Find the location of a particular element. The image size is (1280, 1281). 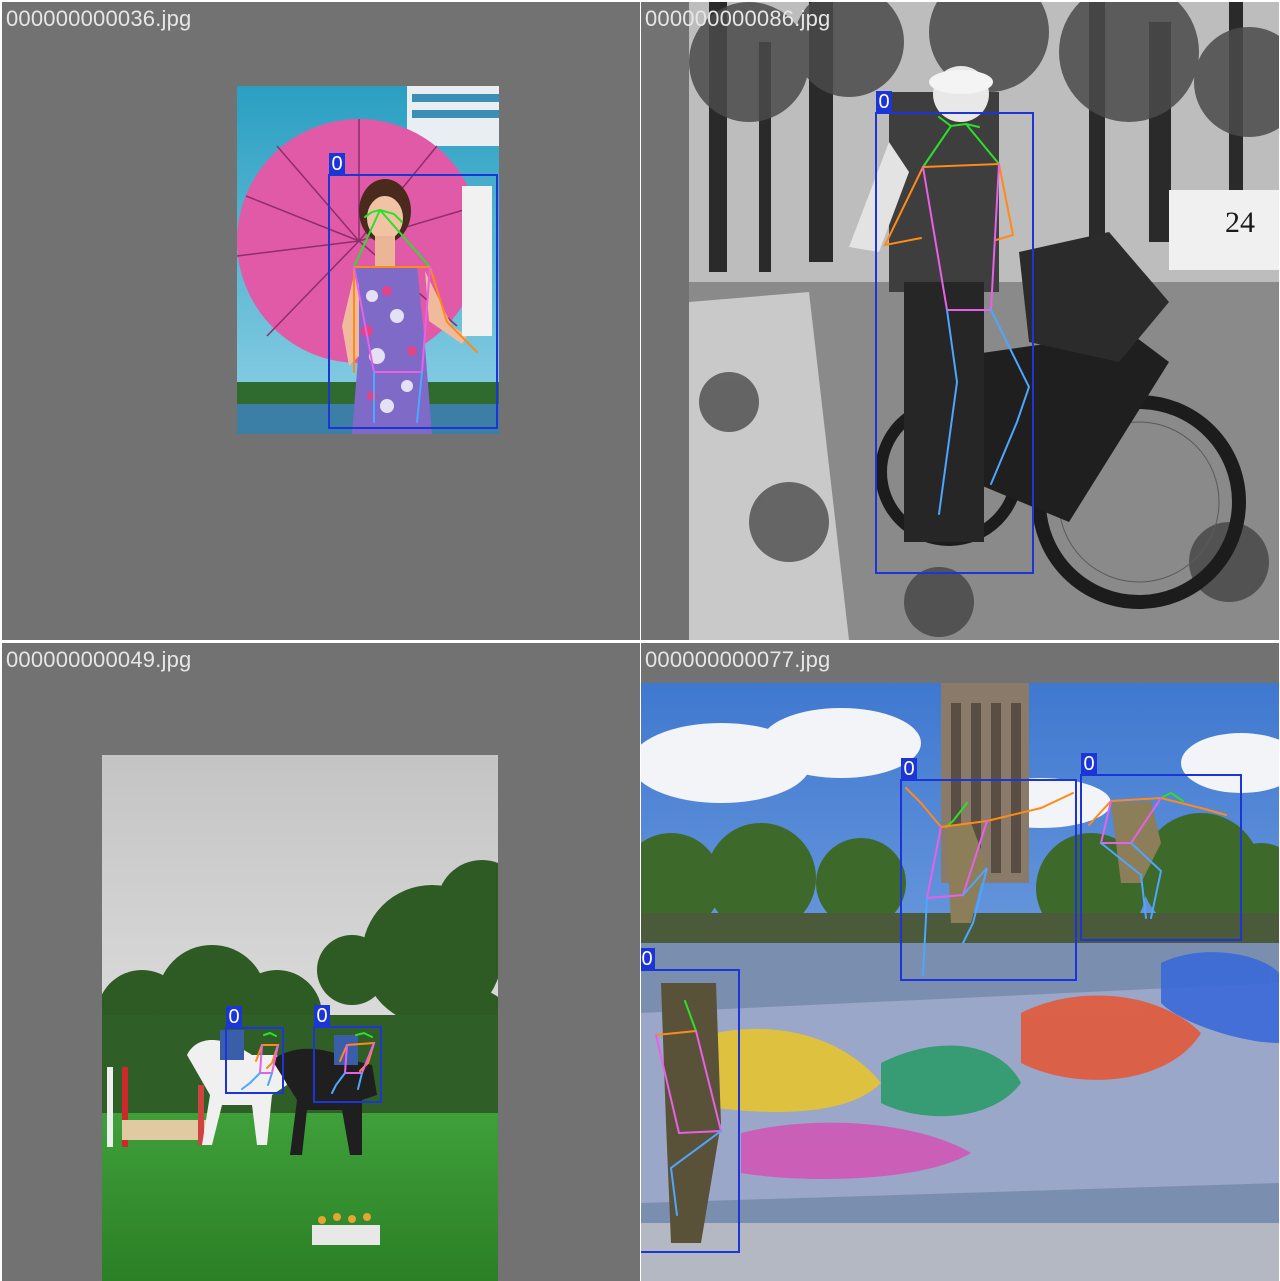

filename-label: 000000000077.jpg is located at coordinates (738, 659).